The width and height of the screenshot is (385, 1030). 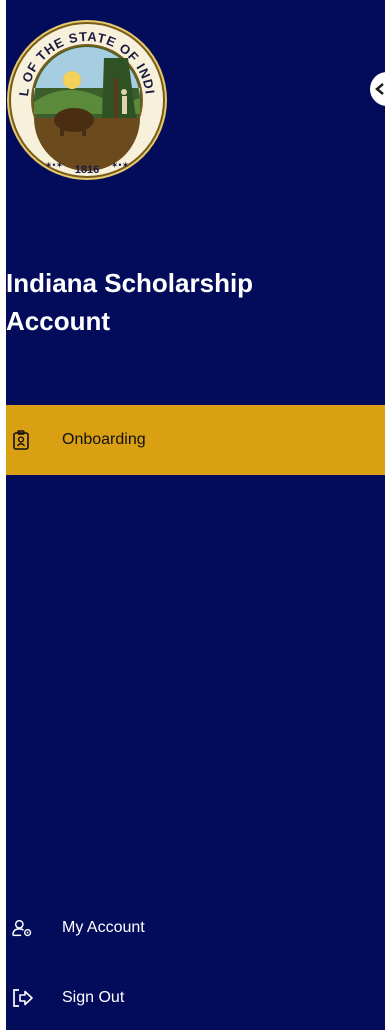 I want to click on nav-item-onboarding: Onboarding, so click(x=195, y=440).